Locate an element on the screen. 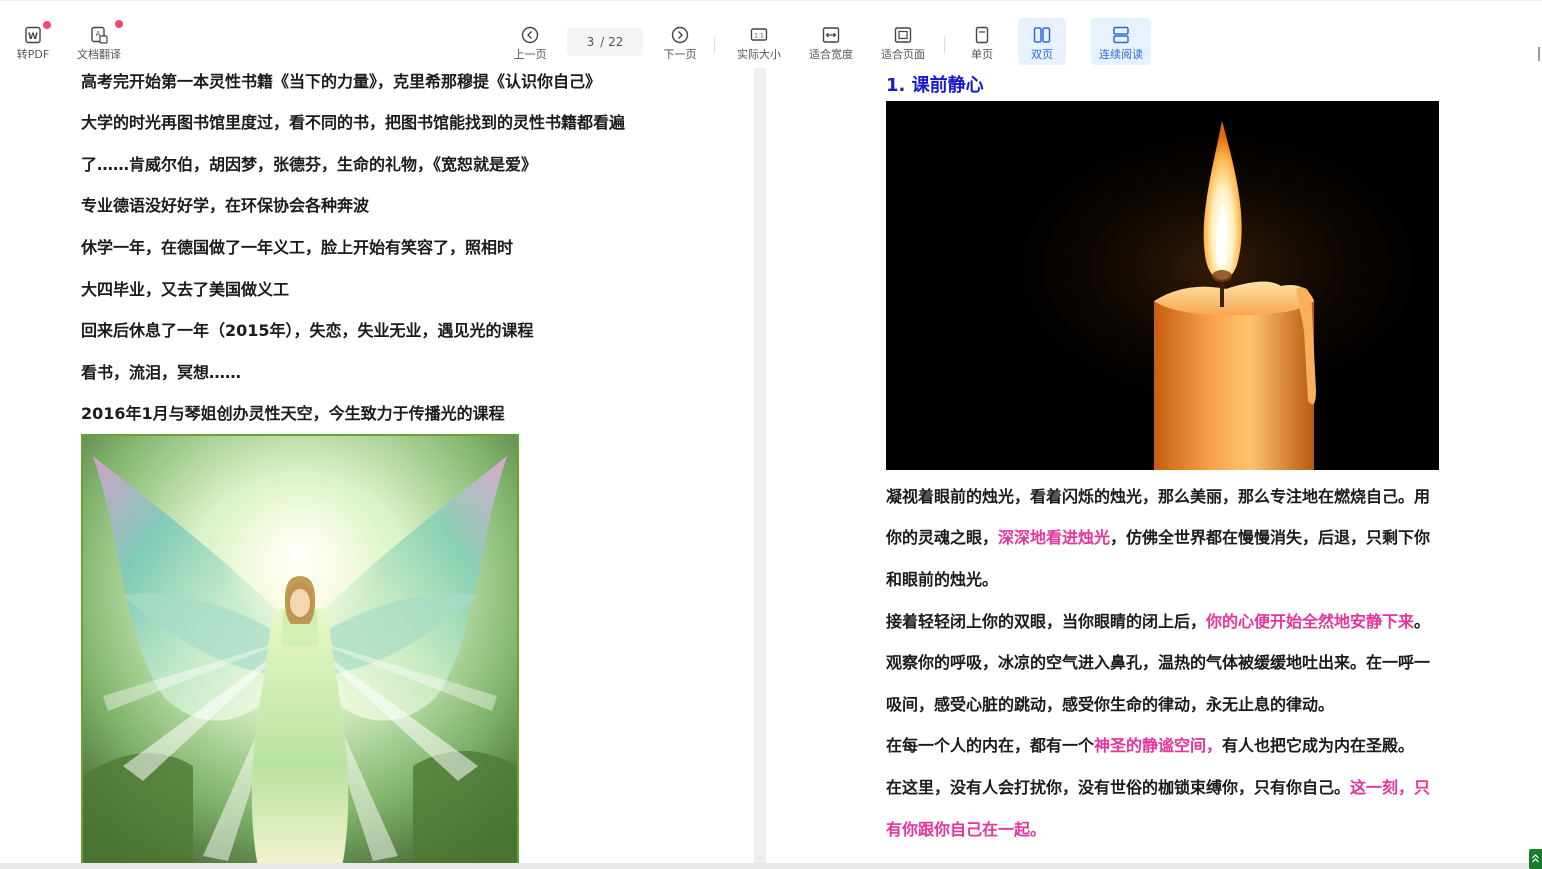 This screenshot has width=1542, height=869. continuous-read-button: 连续阅读 is located at coordinates (1121, 41).